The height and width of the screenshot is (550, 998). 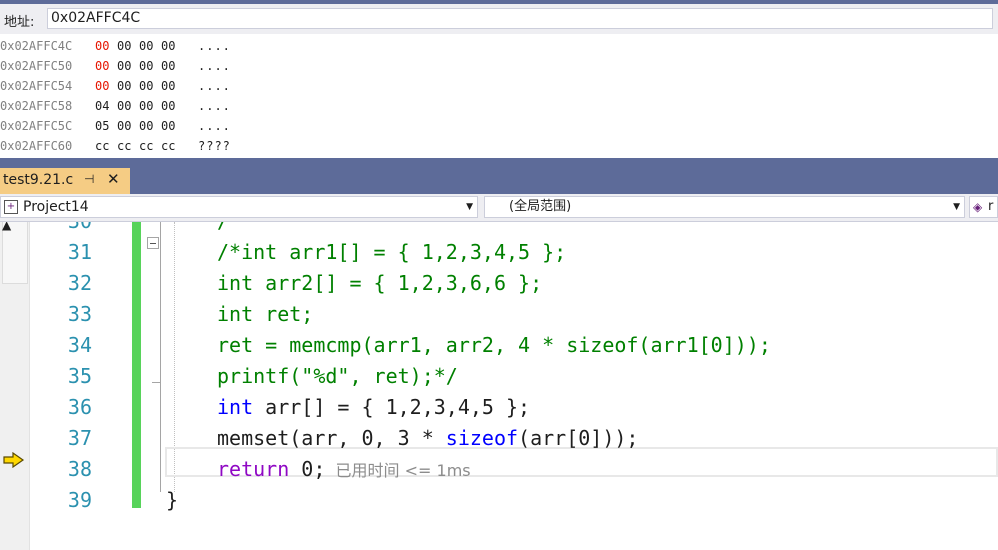 I want to click on code-line: int arr2[] = { 1,2,3,6,6 };, so click(x=379, y=283).